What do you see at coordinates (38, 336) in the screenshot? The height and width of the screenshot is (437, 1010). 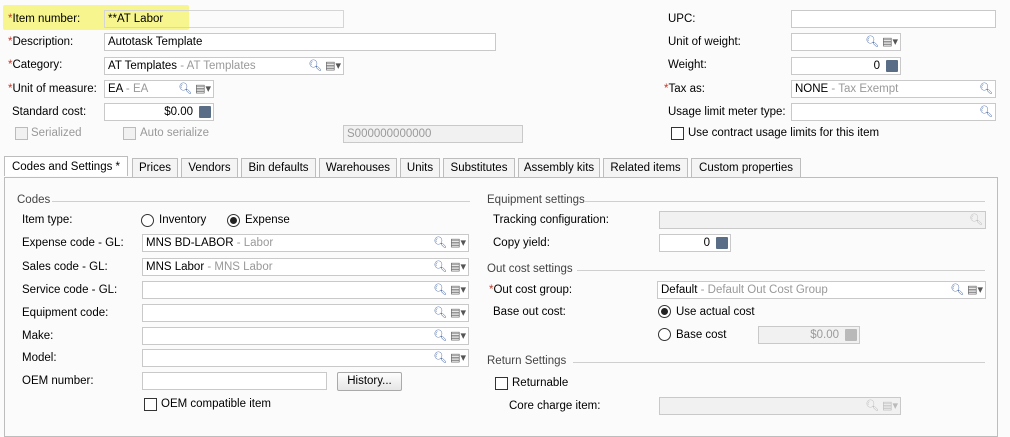 I see `make-label: Make:` at bounding box center [38, 336].